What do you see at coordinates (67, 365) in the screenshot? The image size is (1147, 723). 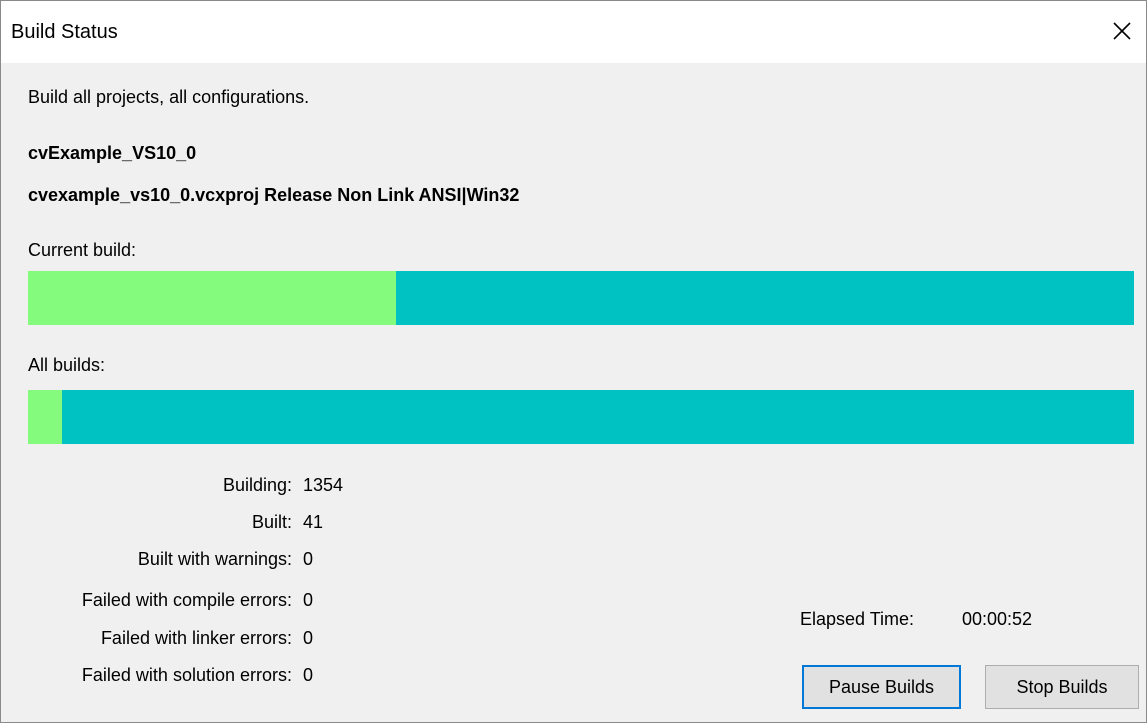 I see `all-builds-label: All builds:` at bounding box center [67, 365].